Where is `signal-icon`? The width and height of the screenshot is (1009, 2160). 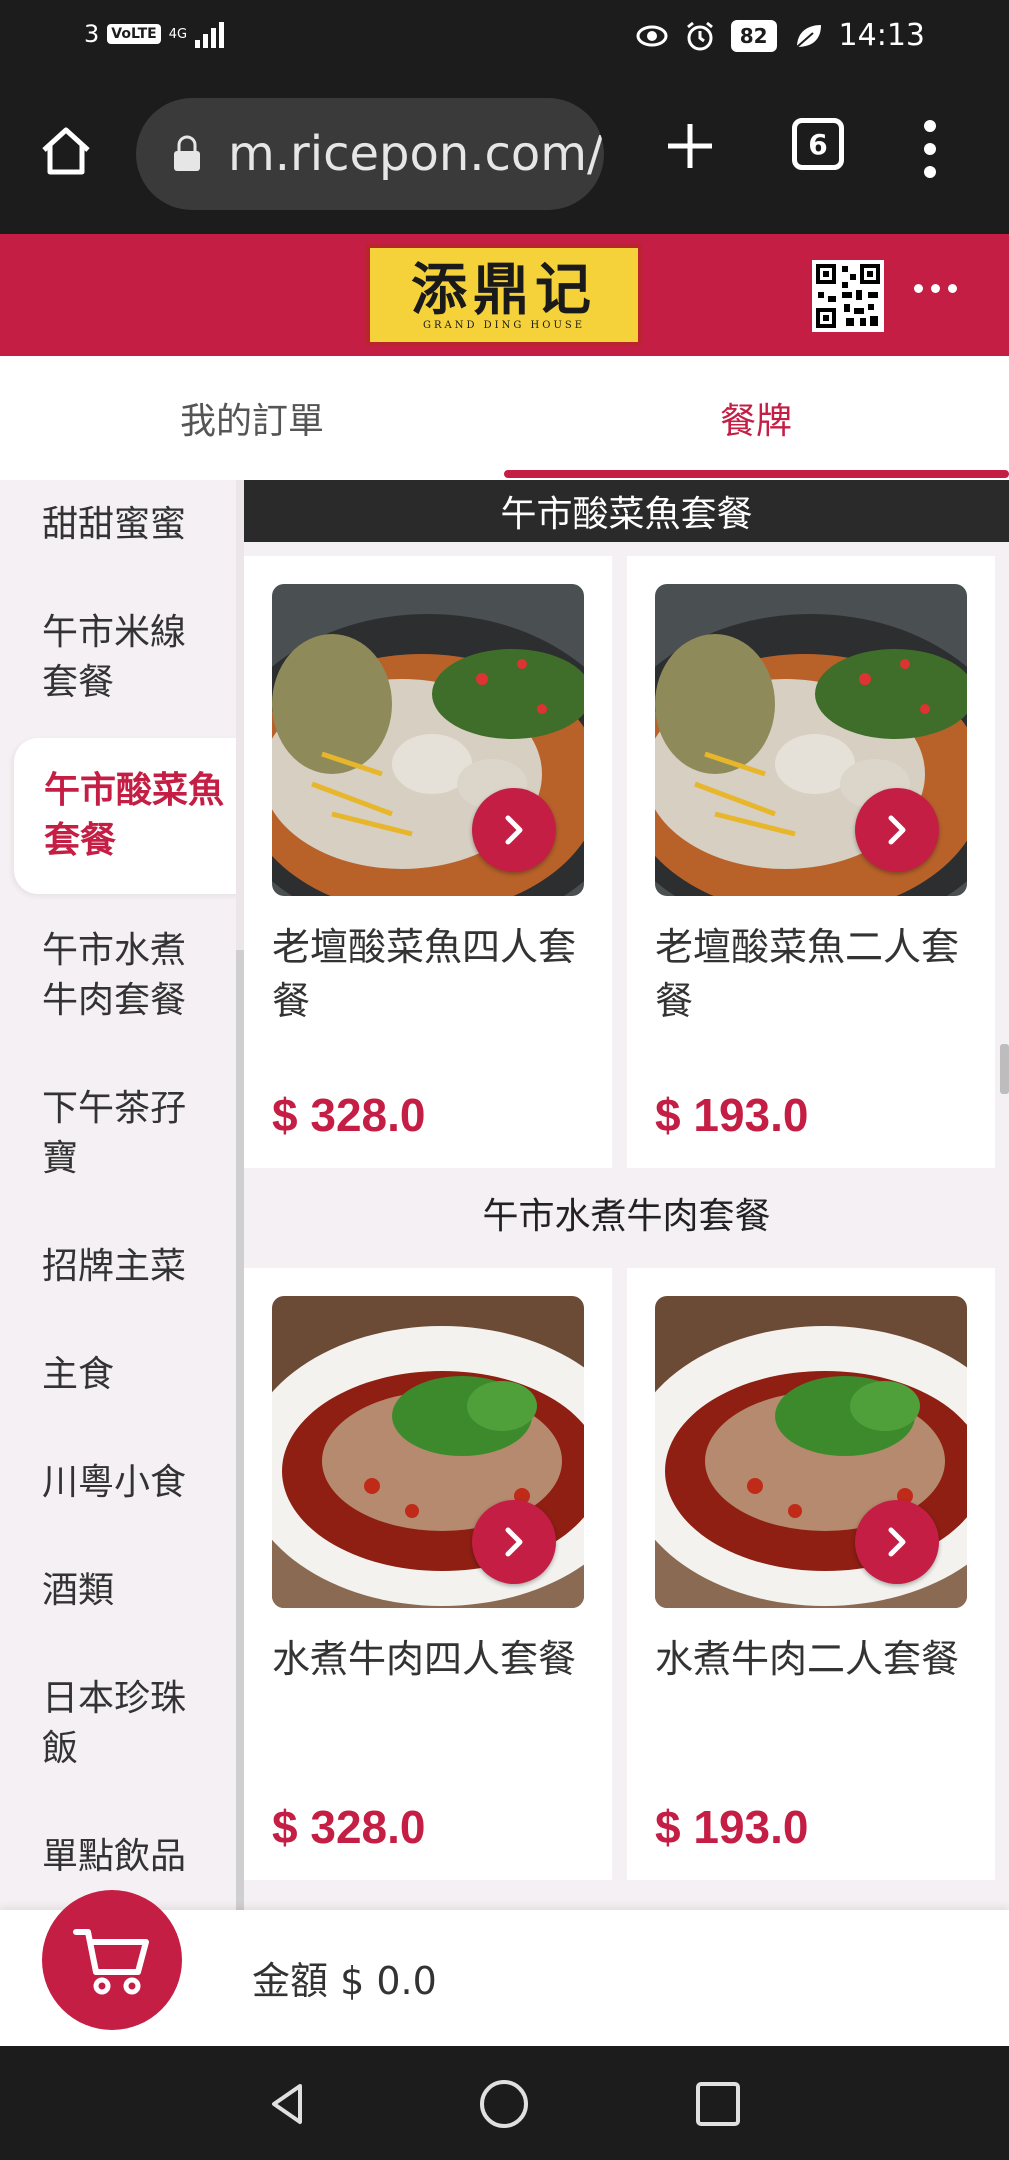 signal-icon is located at coordinates (210, 34).